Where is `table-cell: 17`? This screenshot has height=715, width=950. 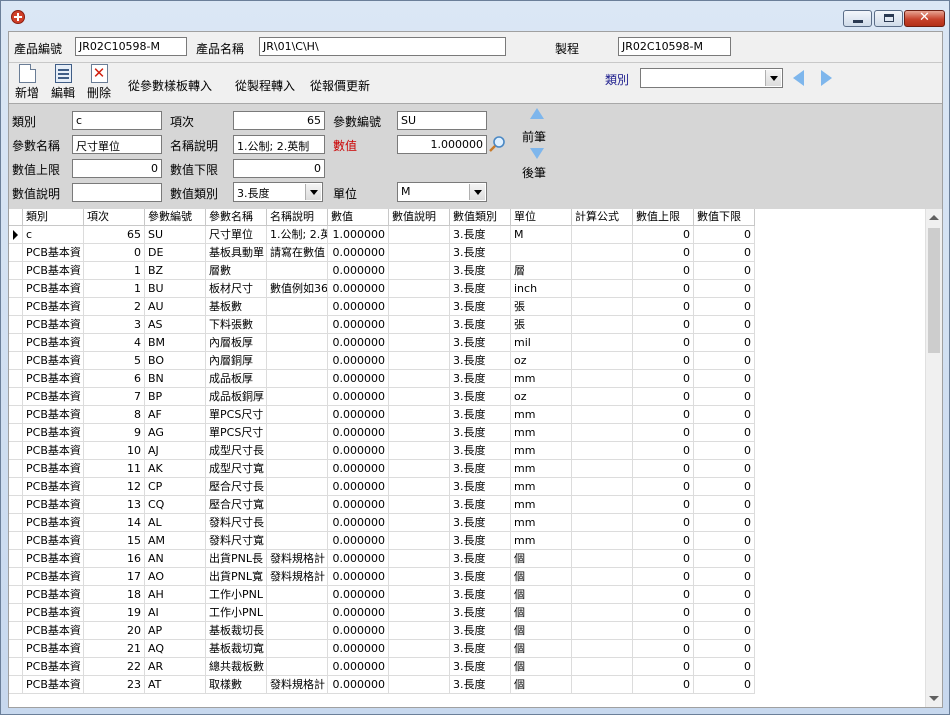
table-cell: 17 is located at coordinates (114, 577).